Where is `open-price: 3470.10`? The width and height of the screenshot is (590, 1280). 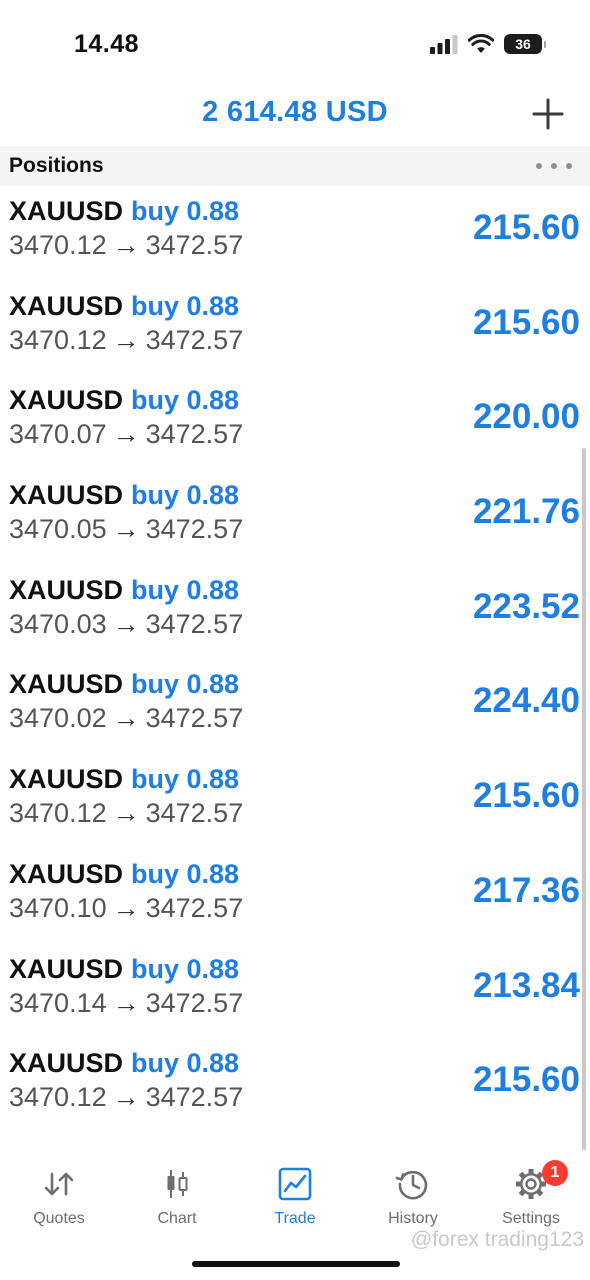 open-price: 3470.10 is located at coordinates (58, 907).